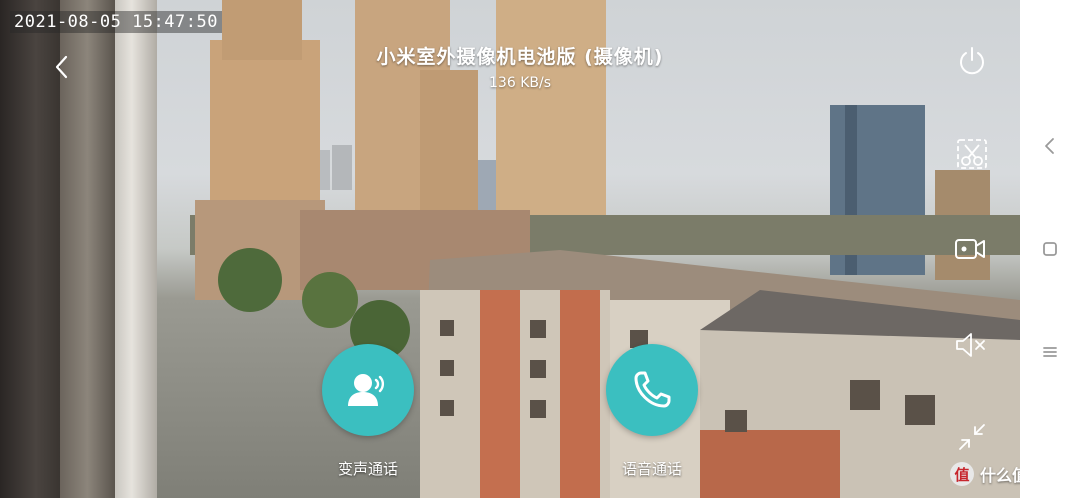 The width and height of the screenshot is (1080, 498). I want to click on video-record-icon, so click(970, 249).